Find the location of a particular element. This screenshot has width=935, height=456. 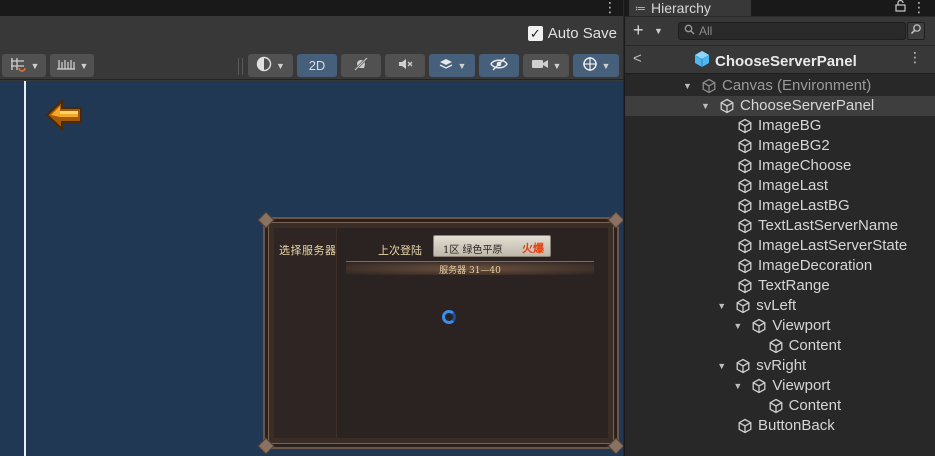

prefab-stage-bar: ✓ Auto Save is located at coordinates (311, 35).